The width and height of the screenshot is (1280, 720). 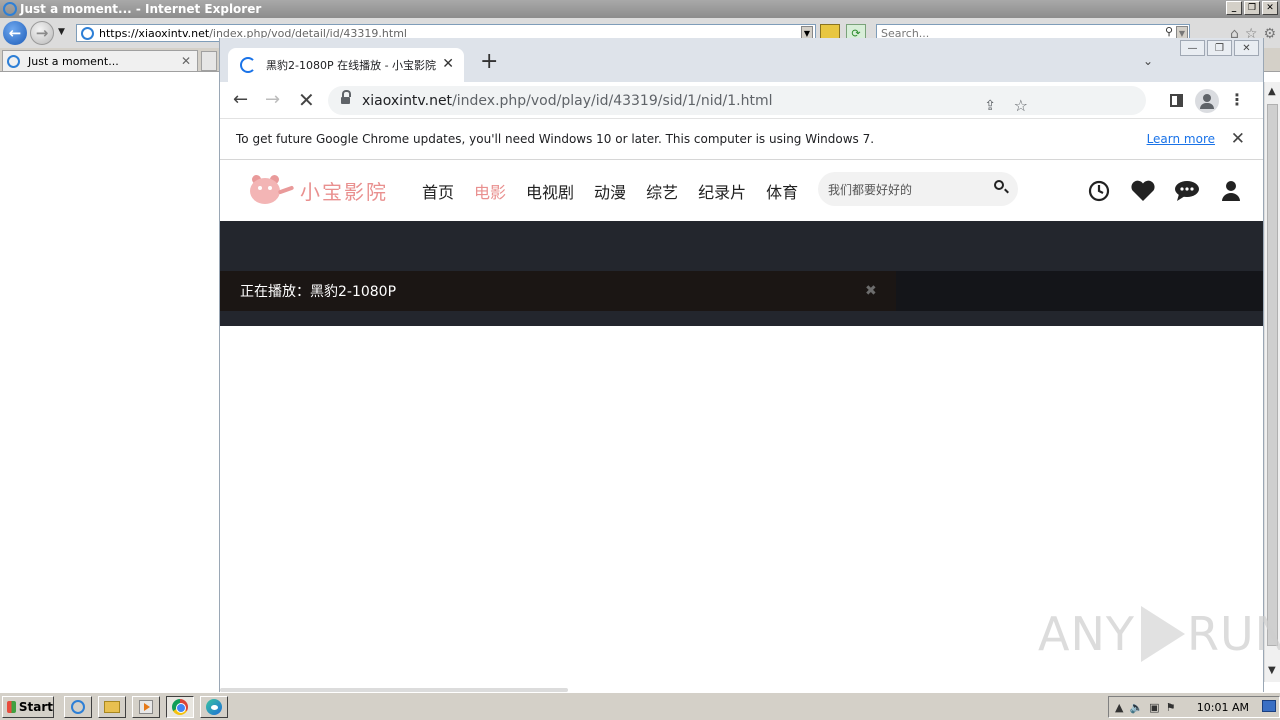 I want to click on user-icon, so click(x=1231, y=191).